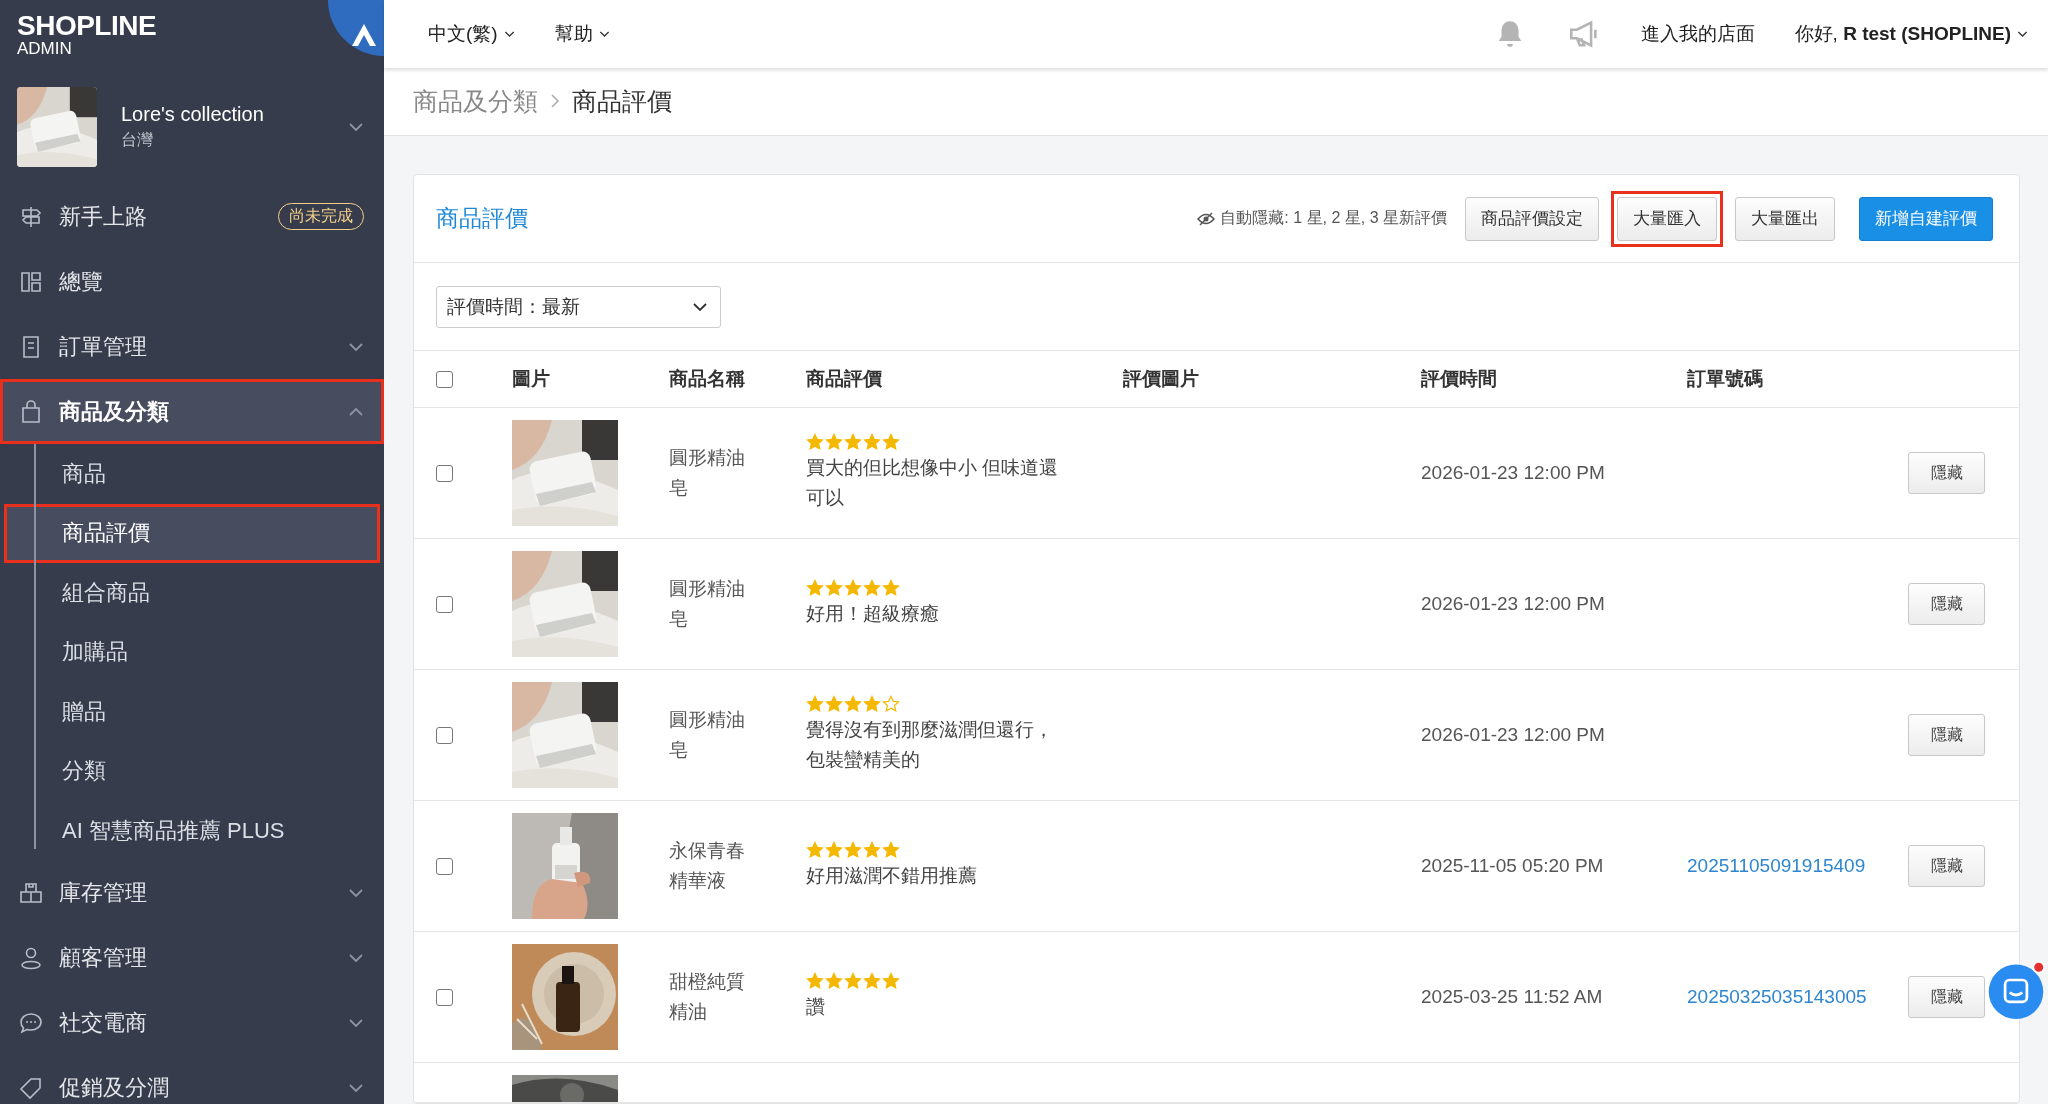  Describe the element at coordinates (192, 533) in the screenshot. I see `sidebar-subitem: 商品評價` at that location.